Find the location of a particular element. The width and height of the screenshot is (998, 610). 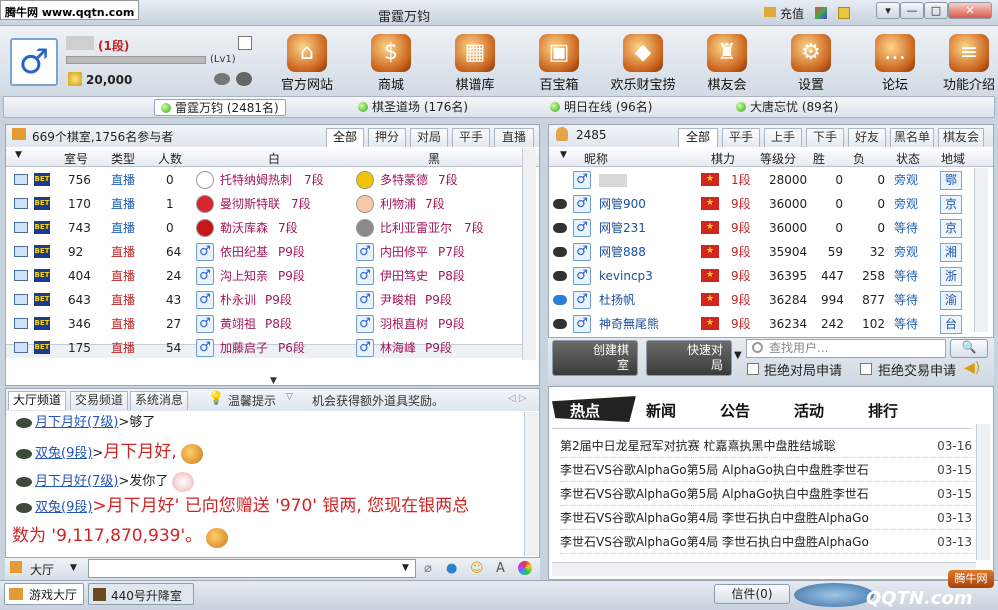

news-tab-news: 新闻 is located at coordinates (661, 410).